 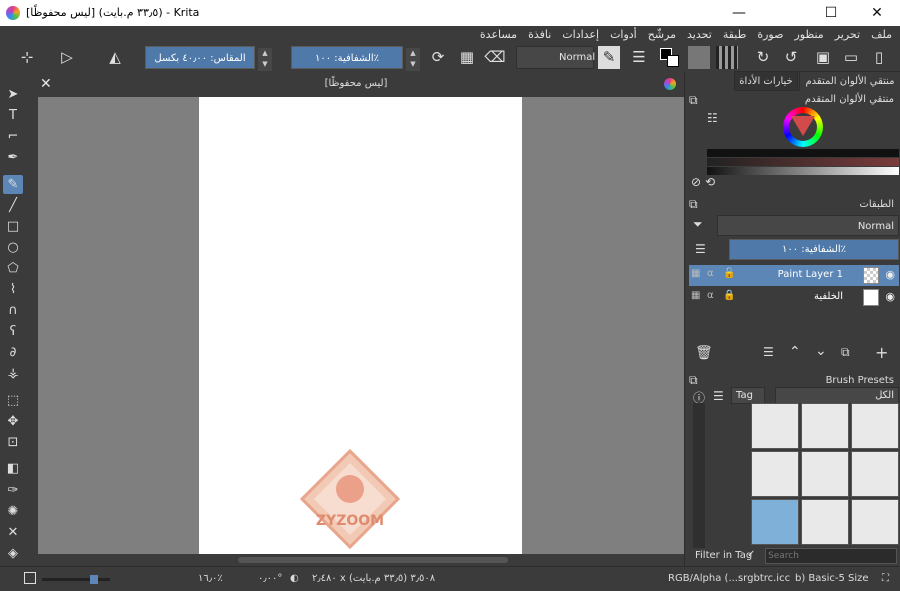 I want to click on opacity-spinner-icon: ▲ ▼, so click(x=413, y=59).